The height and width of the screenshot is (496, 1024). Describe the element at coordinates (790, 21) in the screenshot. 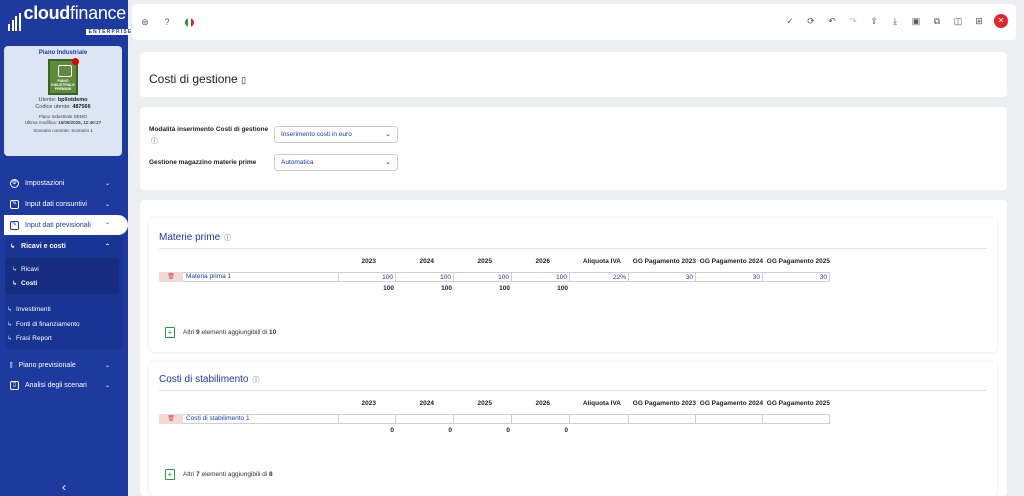

I see `check-icon: ✓` at that location.